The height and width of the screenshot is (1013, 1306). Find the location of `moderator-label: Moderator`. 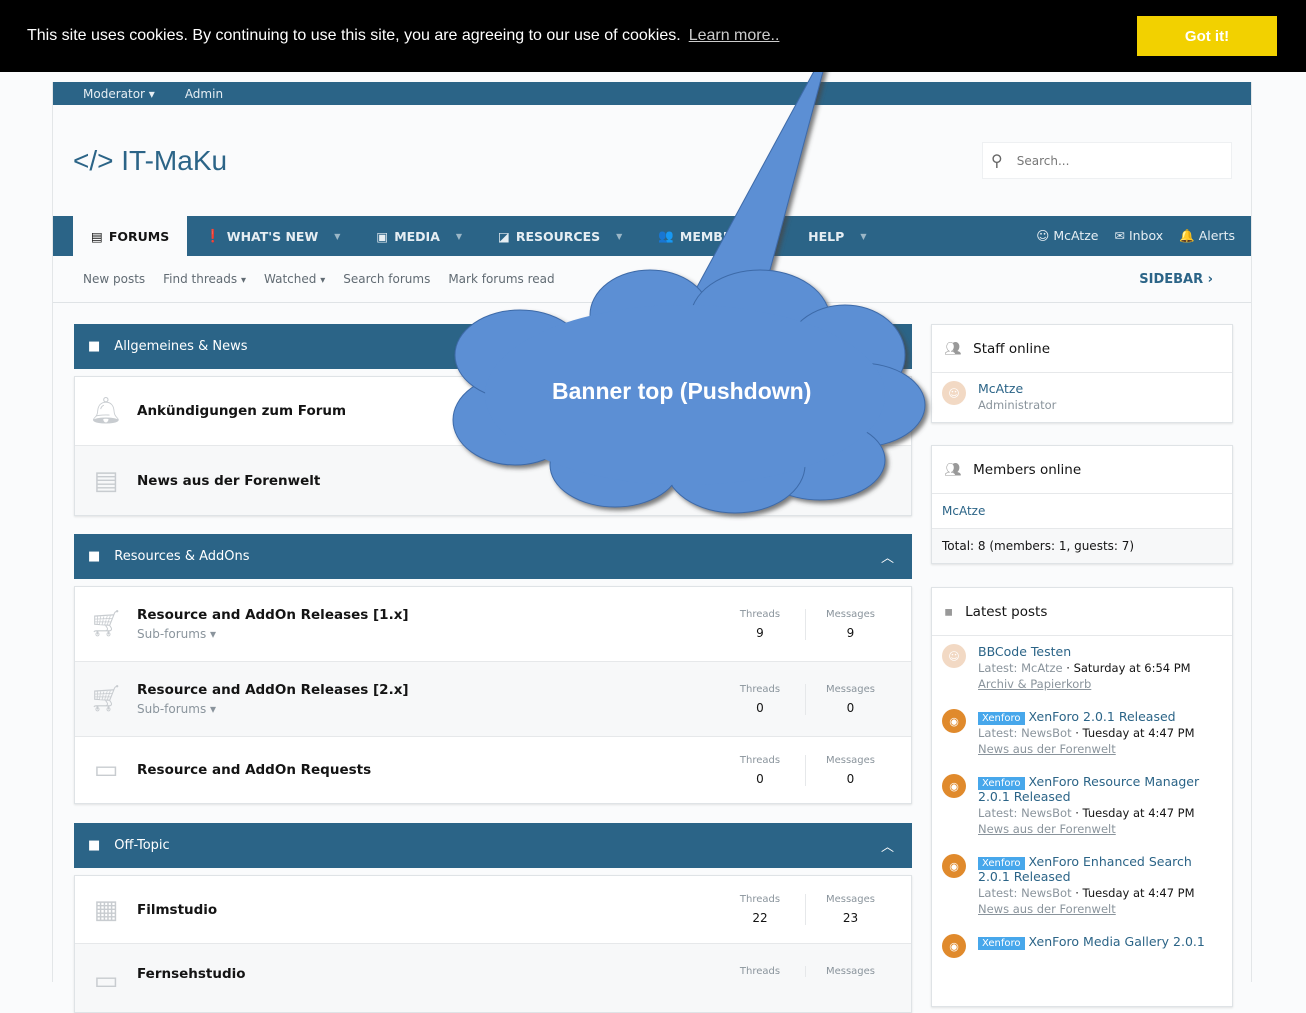

moderator-label: Moderator is located at coordinates (114, 93).